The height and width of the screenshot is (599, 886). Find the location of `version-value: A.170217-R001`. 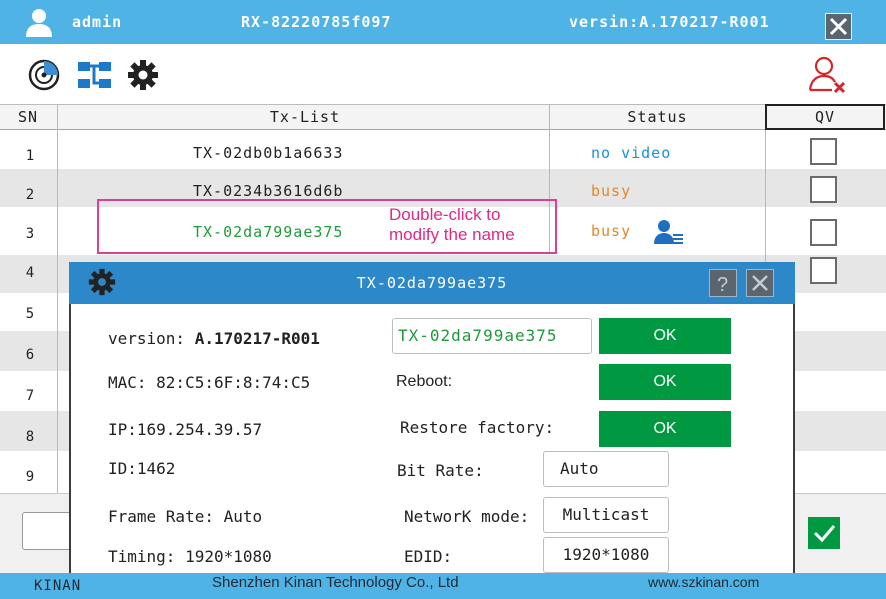

version-value: A.170217-R001 is located at coordinates (257, 338).